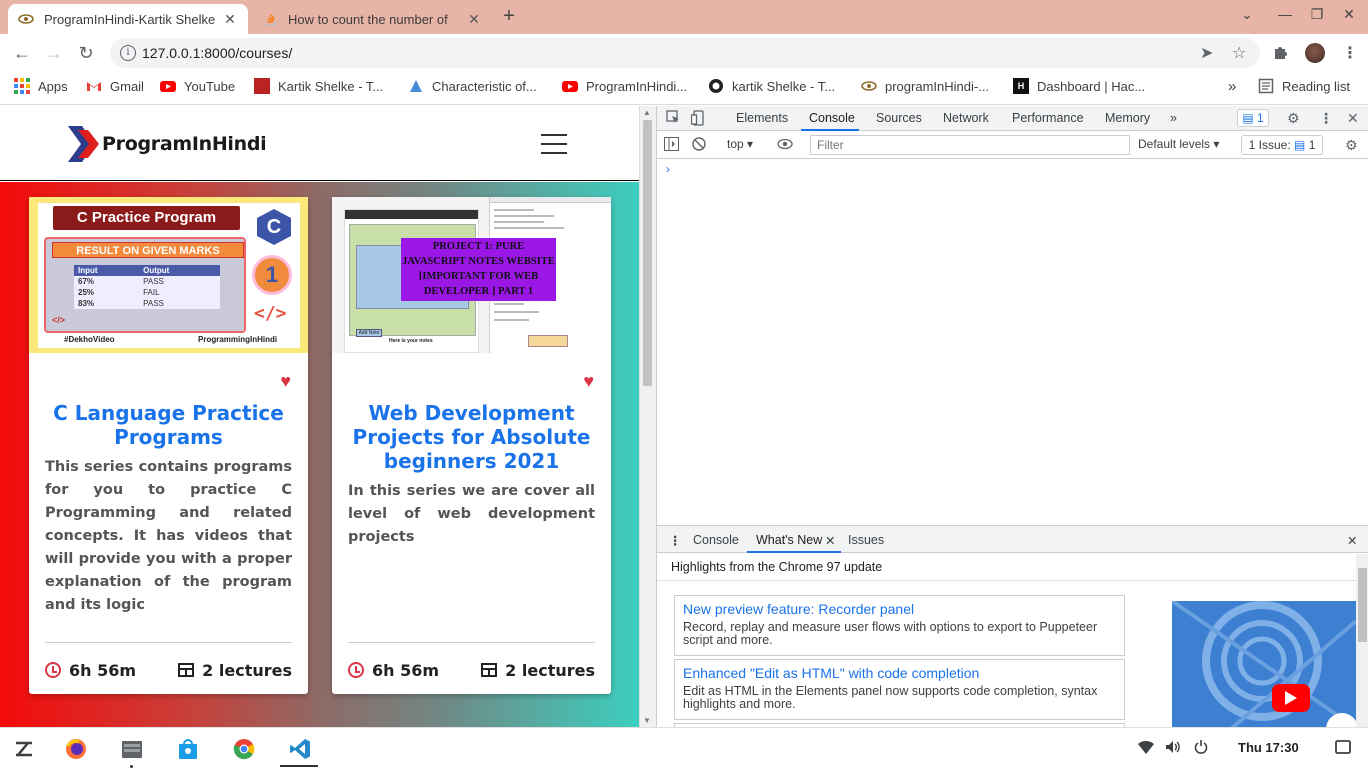  Describe the element at coordinates (1269, 145) in the screenshot. I see `issues-label: 1 Issue:` at that location.